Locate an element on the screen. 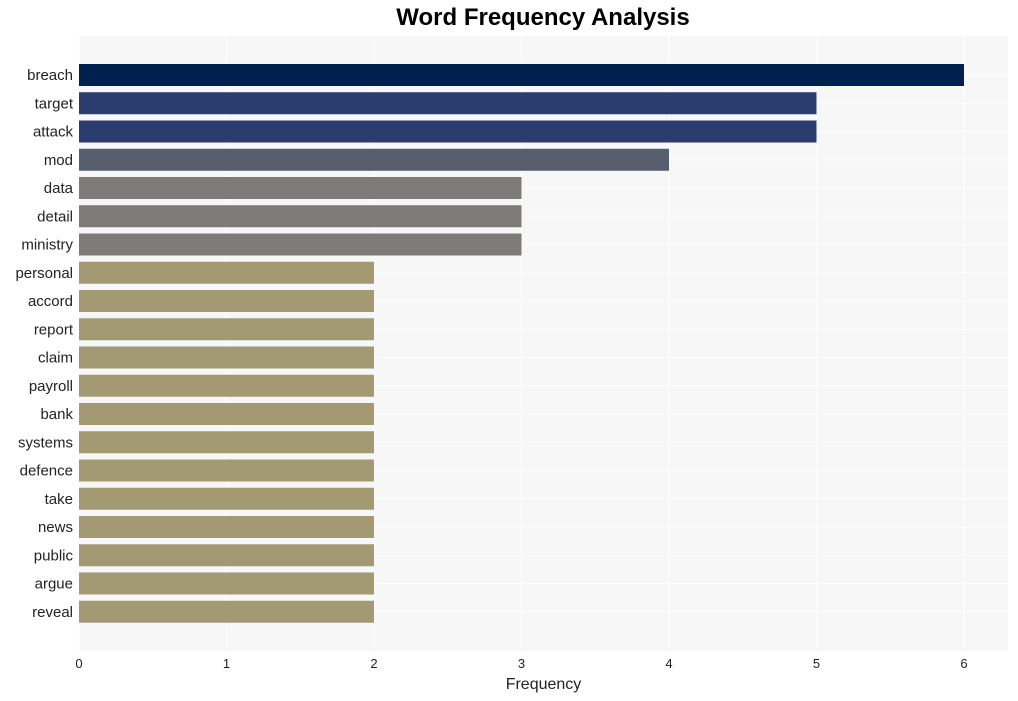 This screenshot has width=1018, height=701. bar-data is located at coordinates (300, 188).